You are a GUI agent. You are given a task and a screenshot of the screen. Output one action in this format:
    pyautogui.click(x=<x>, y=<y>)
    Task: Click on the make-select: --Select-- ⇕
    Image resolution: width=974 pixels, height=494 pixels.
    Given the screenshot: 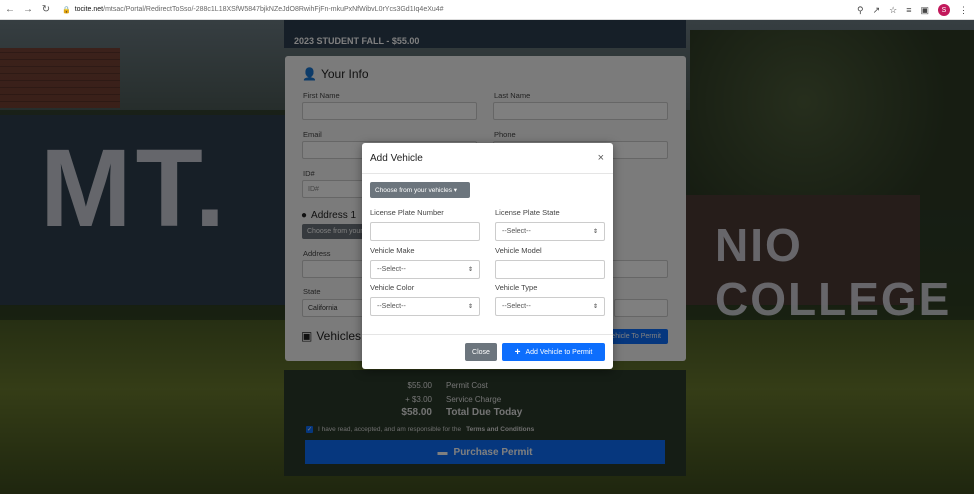 What is the action you would take?
    pyautogui.click(x=425, y=269)
    